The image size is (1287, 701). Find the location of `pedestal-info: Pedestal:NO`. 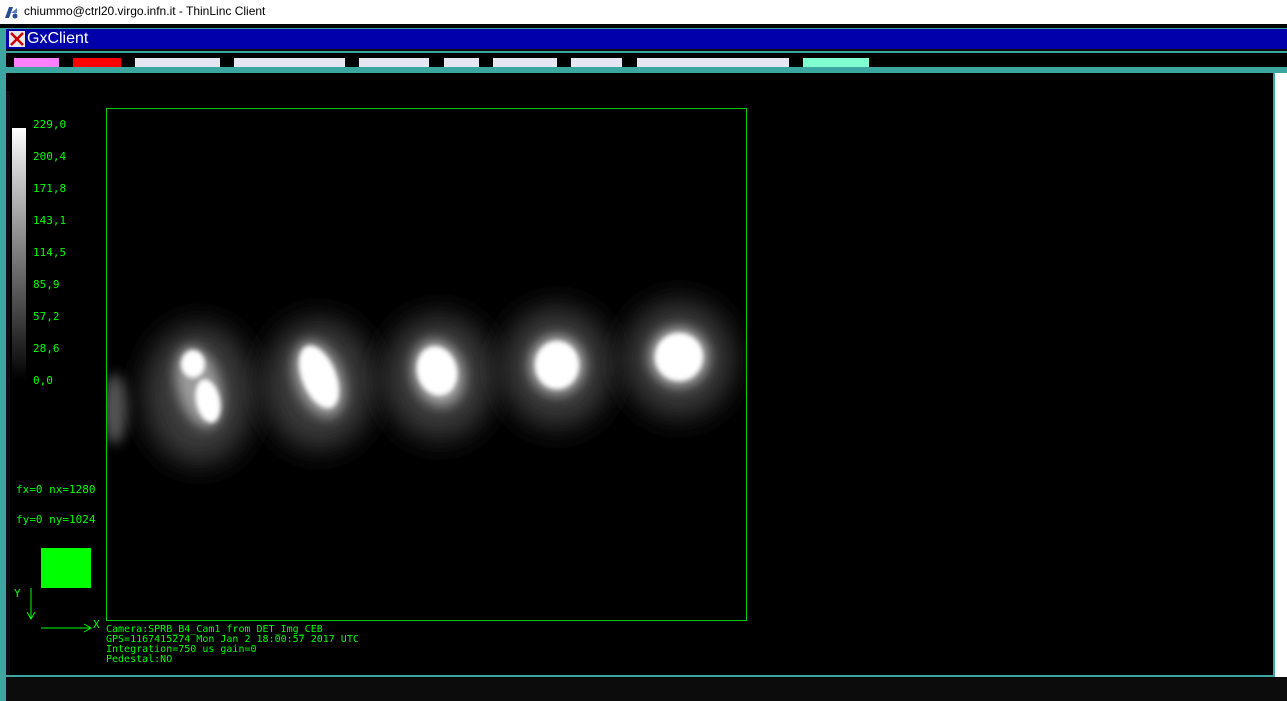

pedestal-info: Pedestal:NO is located at coordinates (139, 659).